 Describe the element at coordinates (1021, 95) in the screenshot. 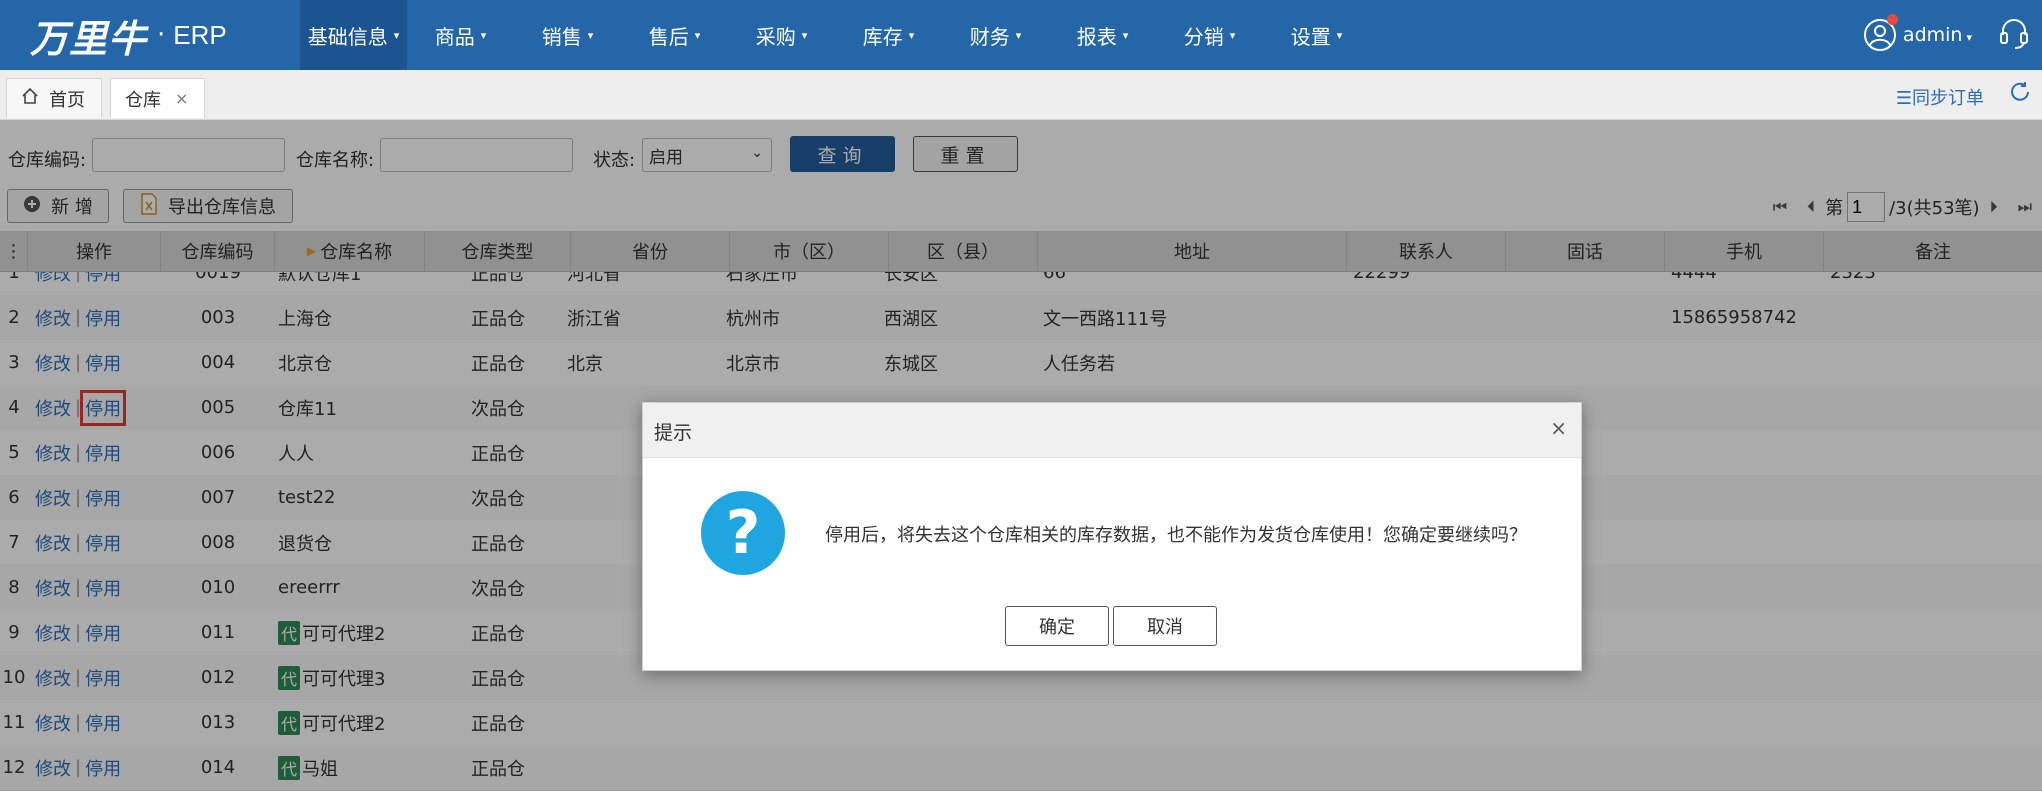

I see `tab-bar: 首页 仓库 ×` at that location.